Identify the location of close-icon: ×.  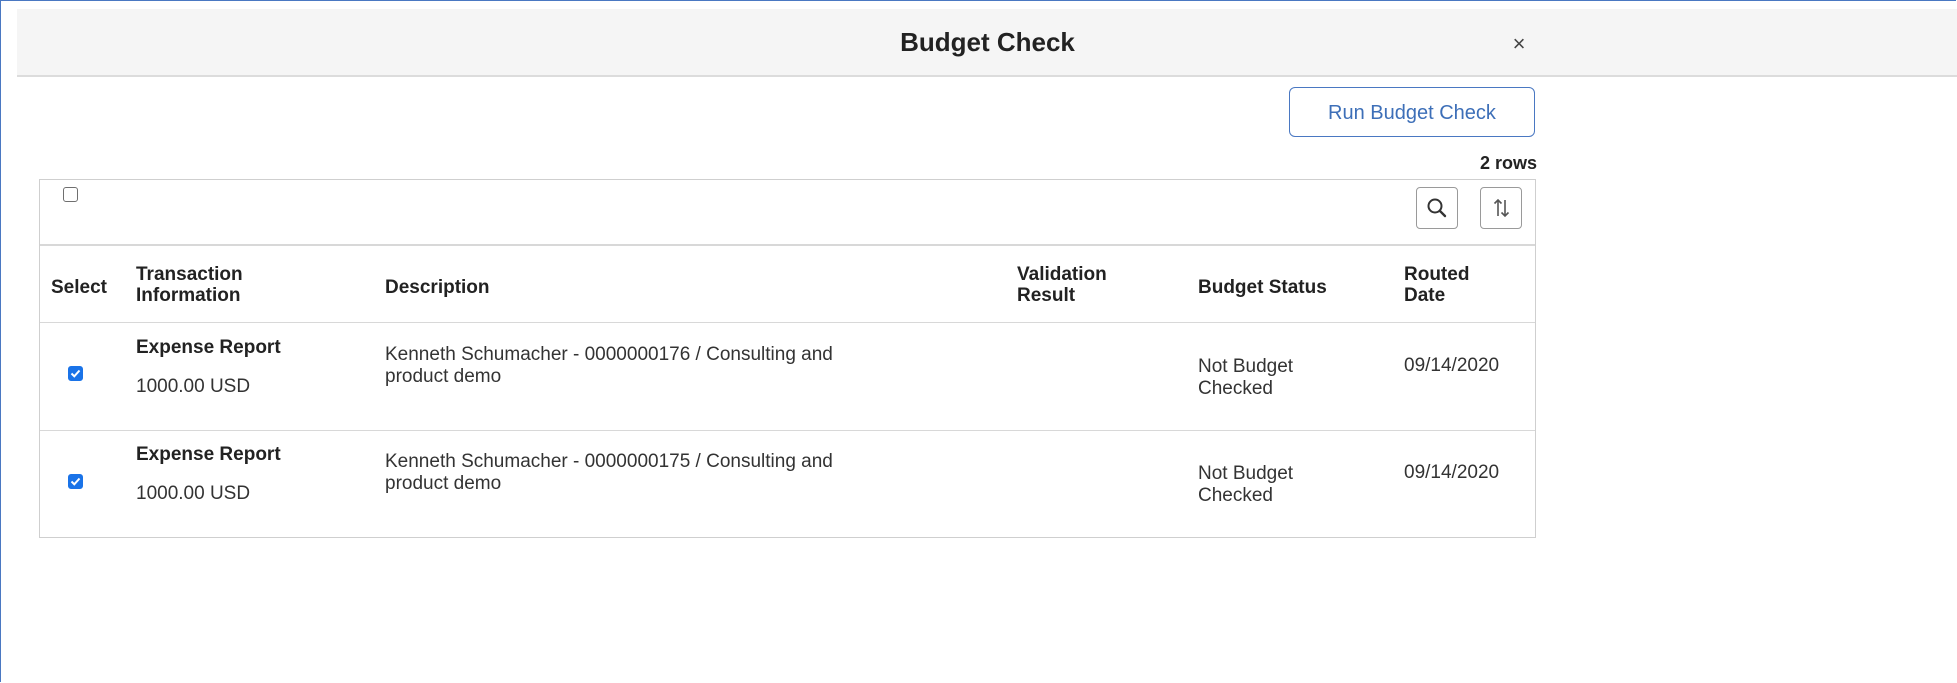
(1519, 44).